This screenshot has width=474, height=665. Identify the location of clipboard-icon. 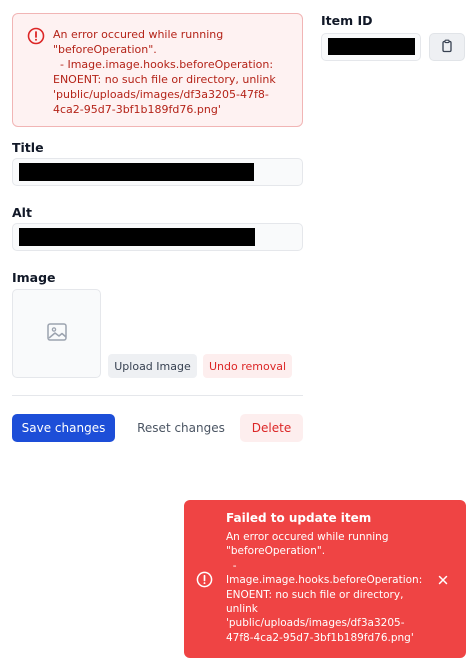
(447, 47).